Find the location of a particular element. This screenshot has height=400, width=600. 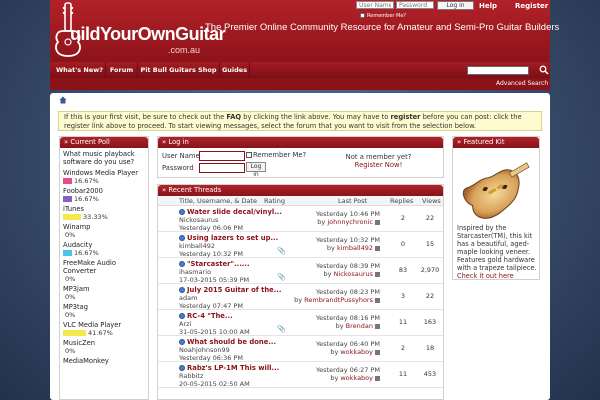

register-notice-link: register is located at coordinates (406, 117).